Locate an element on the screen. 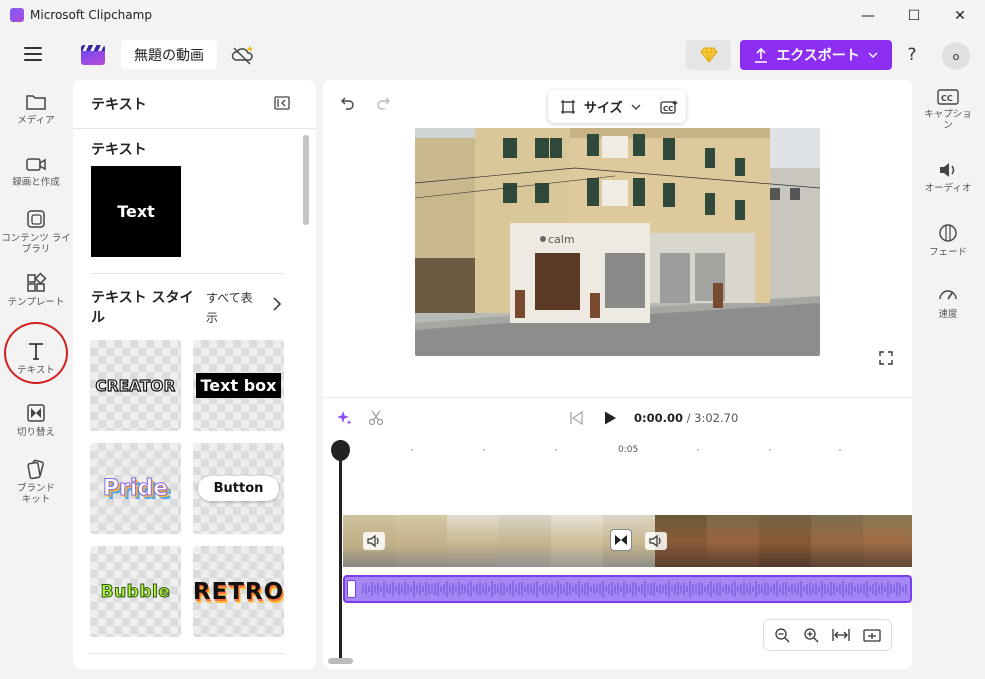 The image size is (985, 679). title-bar: Microsoft Clipchamp — ☐ ✕ is located at coordinates (492, 15).